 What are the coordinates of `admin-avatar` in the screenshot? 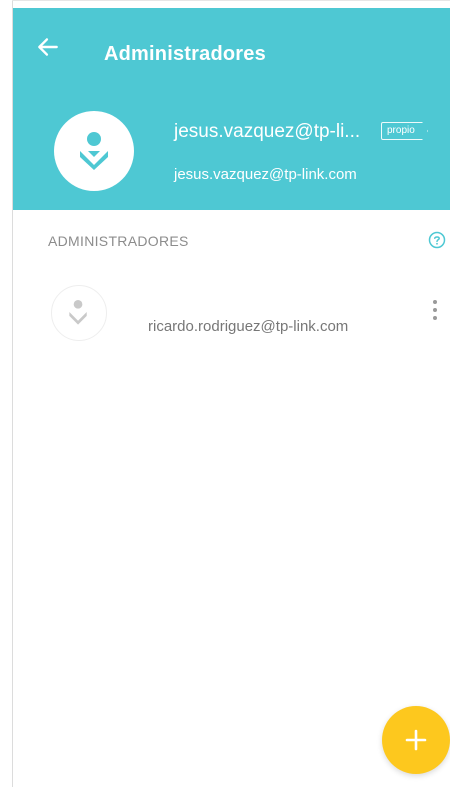 It's located at (79, 313).